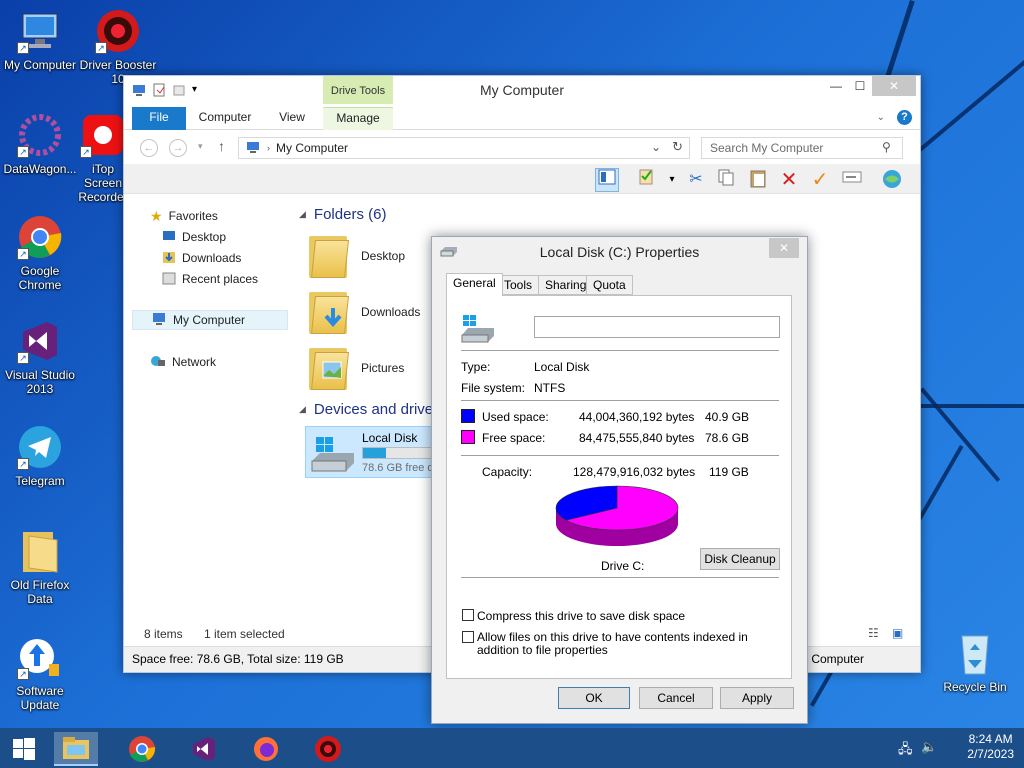  I want to click on folder-item: Downloads, so click(364, 312).